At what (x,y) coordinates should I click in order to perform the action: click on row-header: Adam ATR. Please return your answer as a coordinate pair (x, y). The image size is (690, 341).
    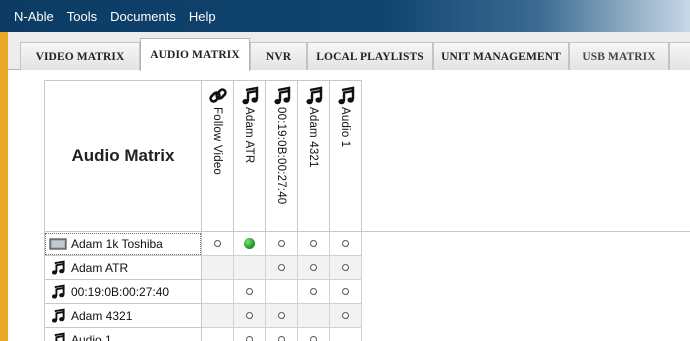
    Looking at the image, I should click on (123, 268).